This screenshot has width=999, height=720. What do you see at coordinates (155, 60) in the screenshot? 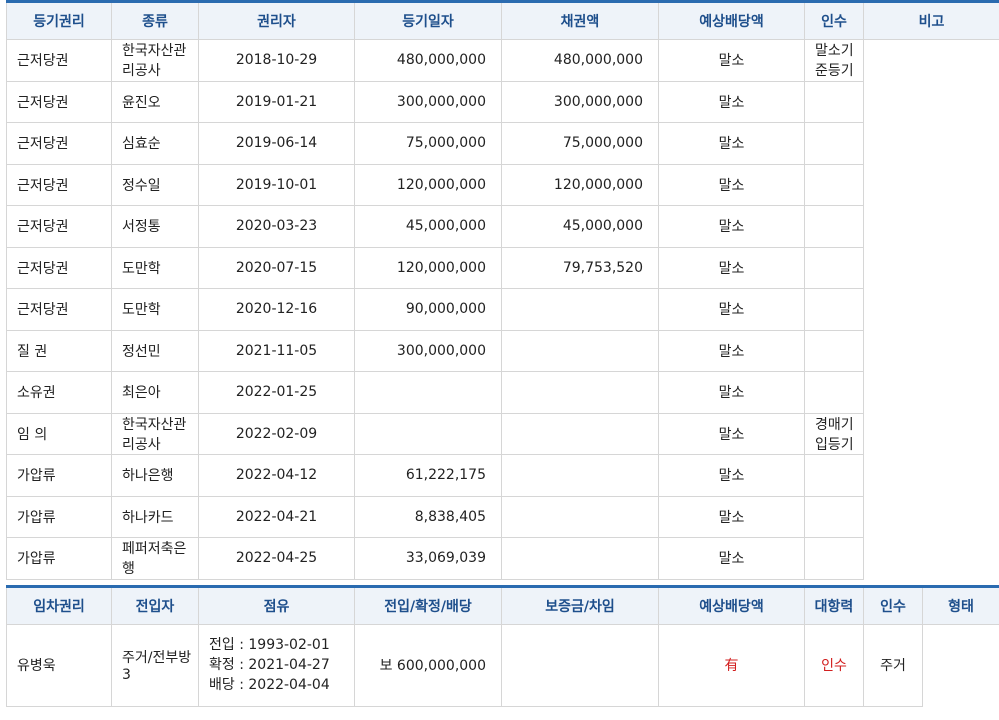
I see `row-holder: 한국자산관리공사` at bounding box center [155, 60].